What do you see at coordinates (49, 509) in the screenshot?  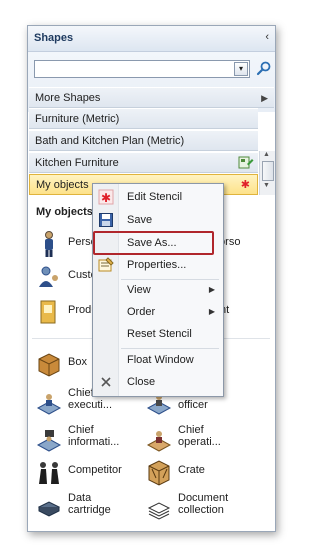 I see `data-cartridge-icon` at bounding box center [49, 509].